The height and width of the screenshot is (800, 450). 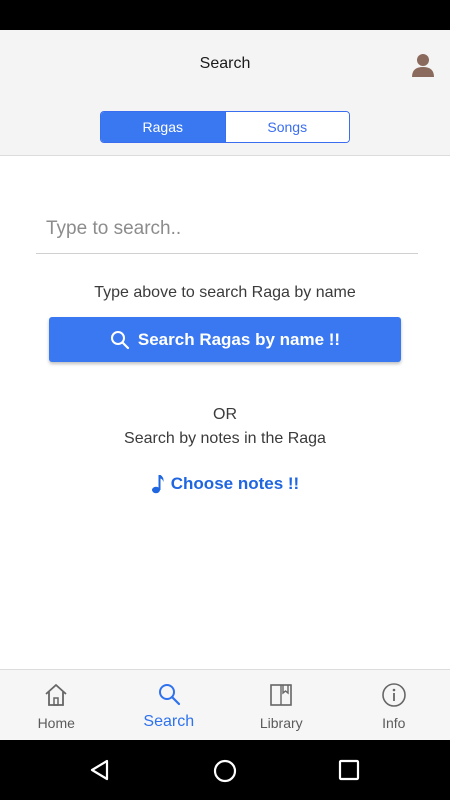 What do you see at coordinates (393, 695) in the screenshot?
I see `info-icon` at bounding box center [393, 695].